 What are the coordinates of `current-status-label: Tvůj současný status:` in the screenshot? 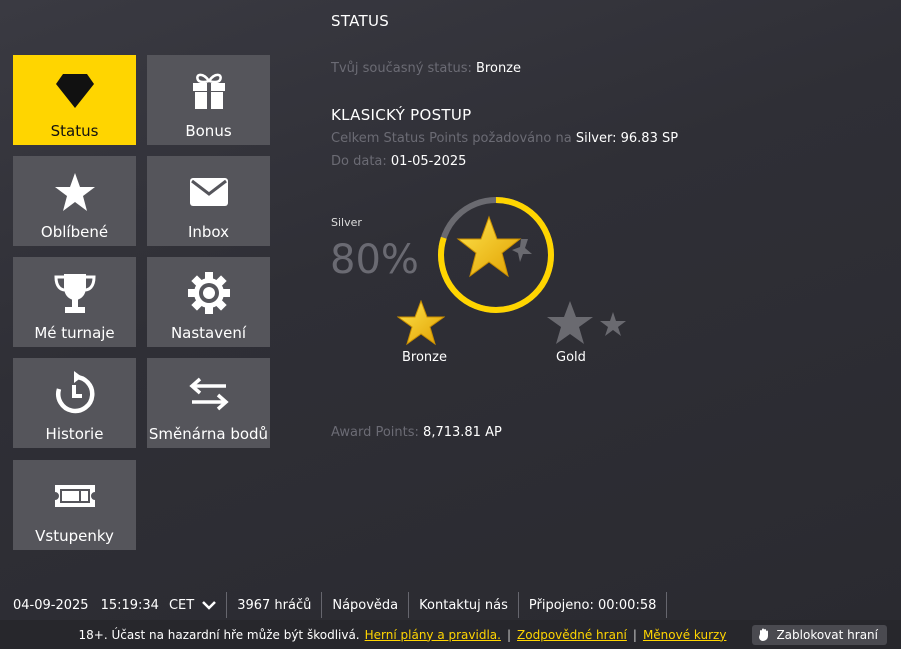 It's located at (401, 68).